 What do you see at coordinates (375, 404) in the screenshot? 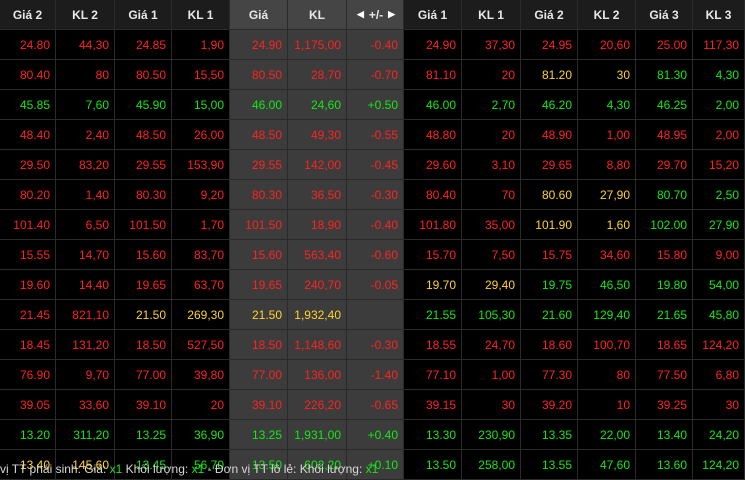
I see `change-cell: -0.65` at bounding box center [375, 404].